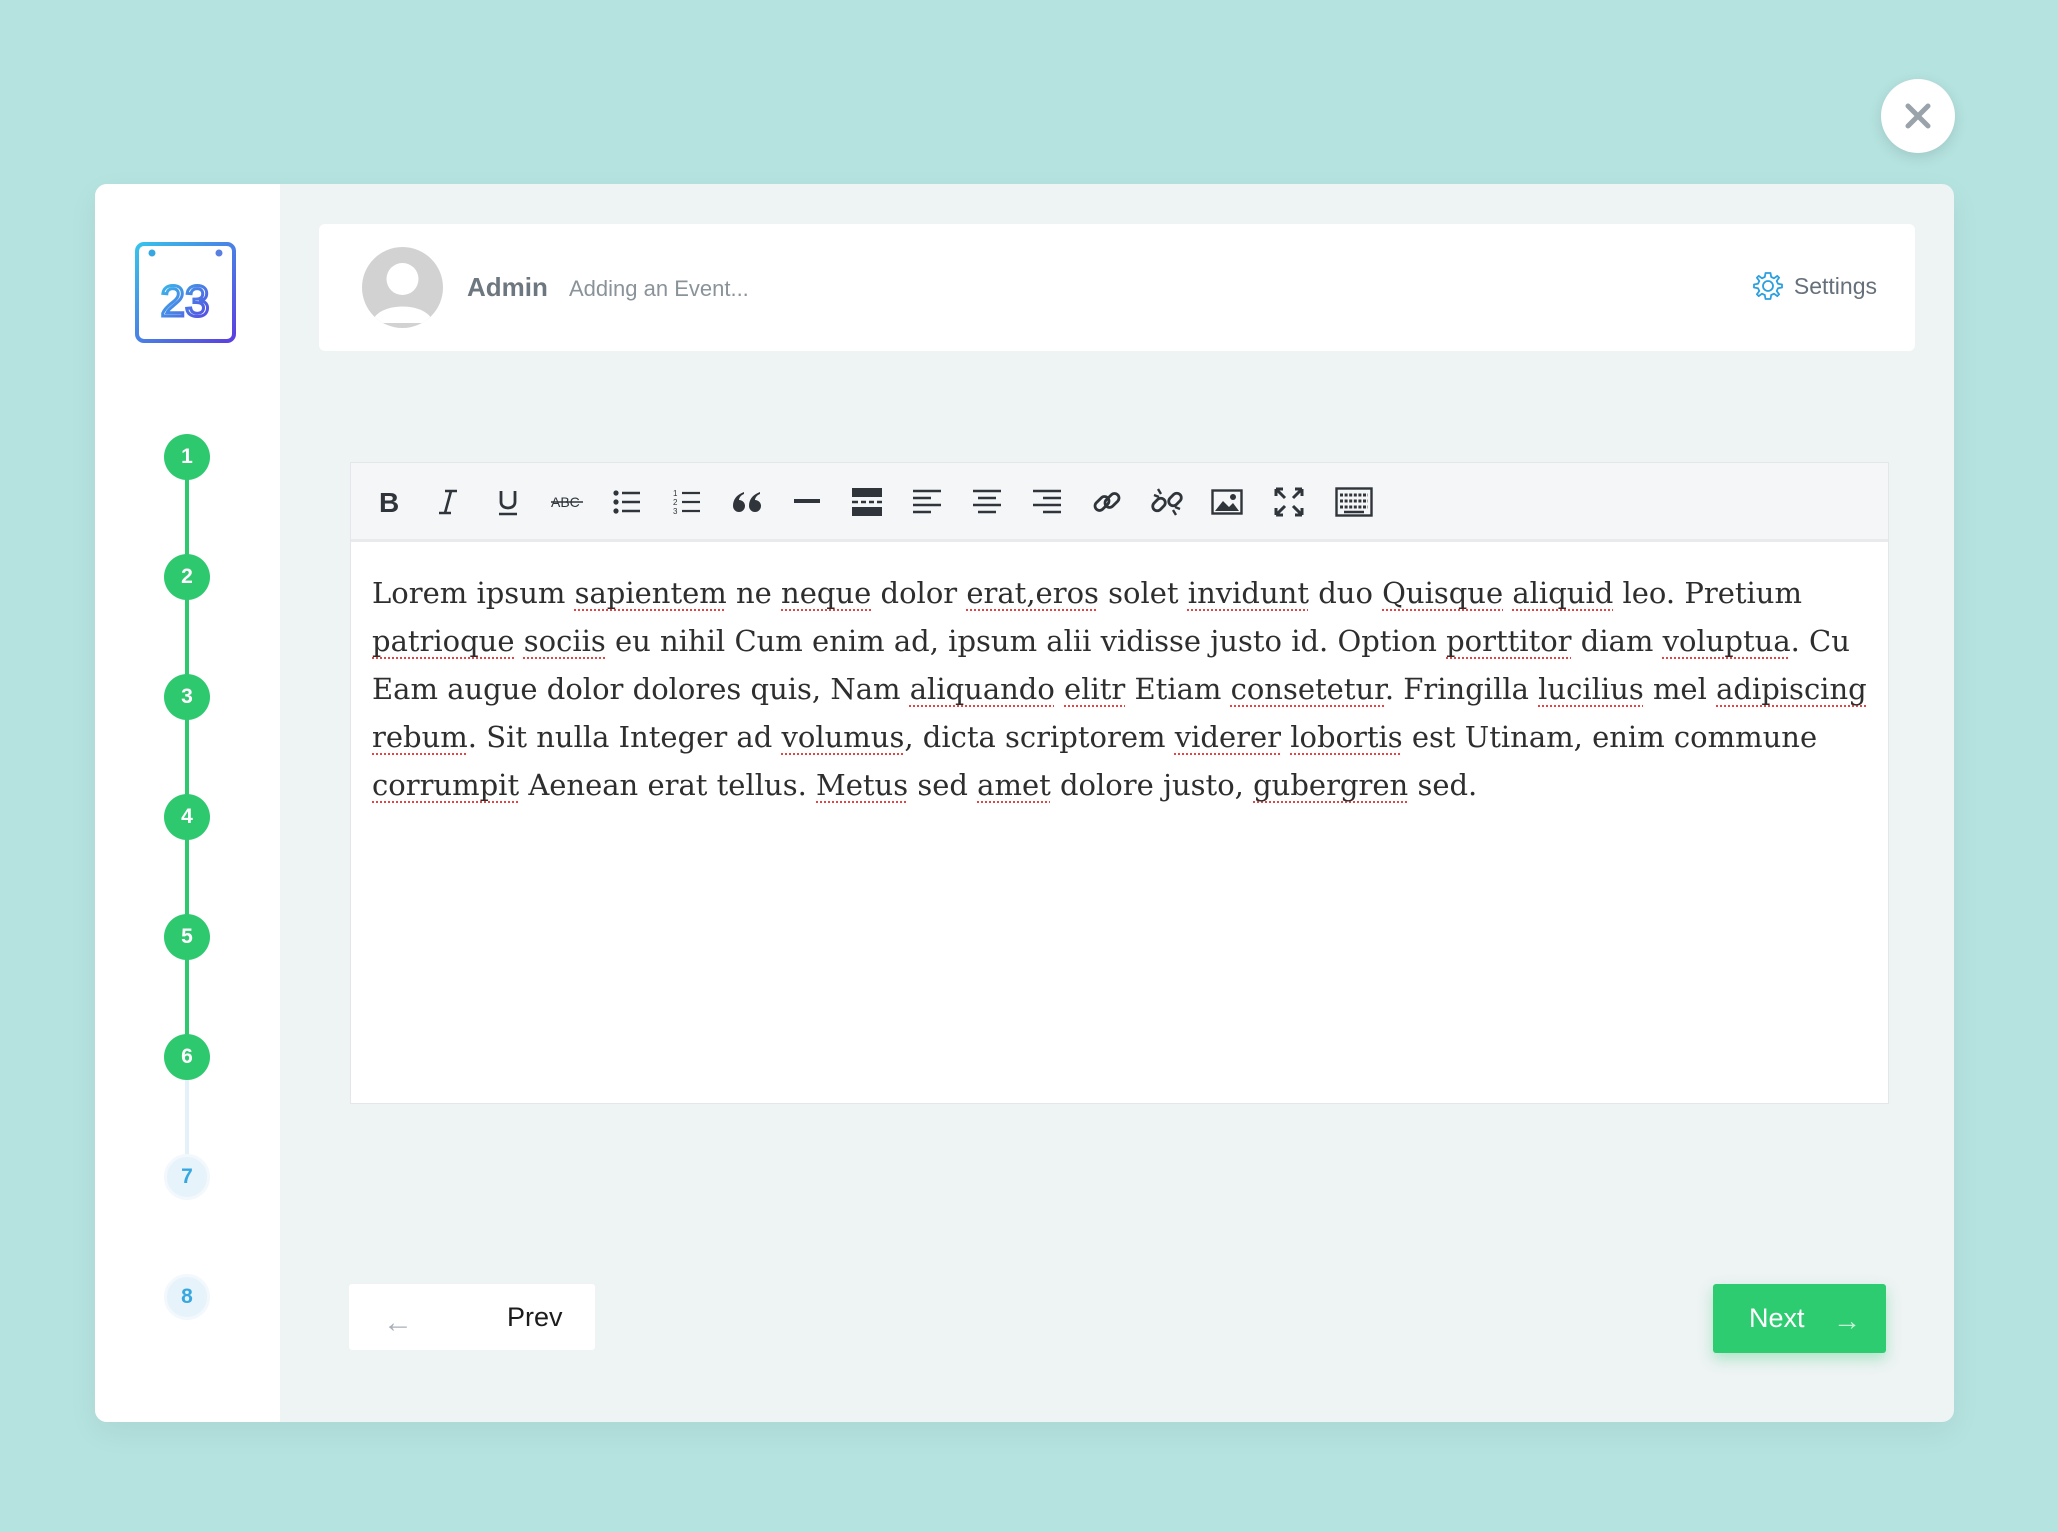 The height and width of the screenshot is (1532, 2058). What do you see at coordinates (1508, 641) in the screenshot?
I see `misspelled-word: porttitor` at bounding box center [1508, 641].